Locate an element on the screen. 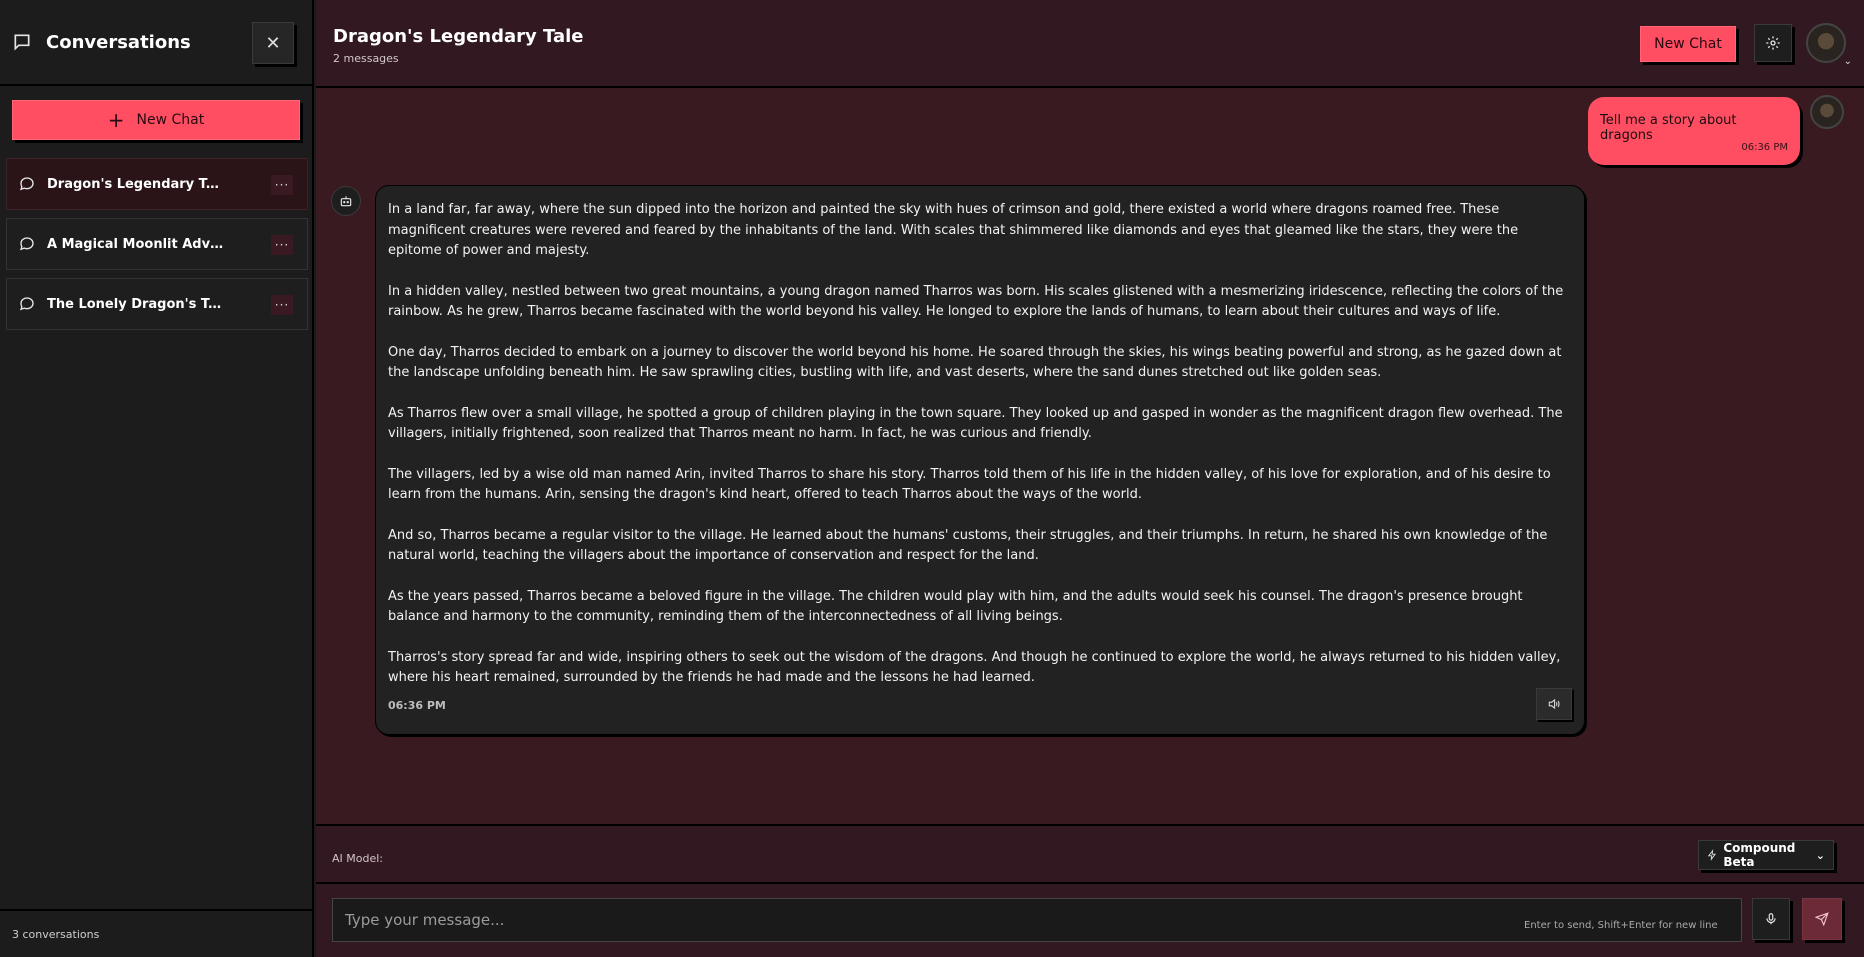 The width and height of the screenshot is (1864, 957). speaker-icon is located at coordinates (1554, 704).